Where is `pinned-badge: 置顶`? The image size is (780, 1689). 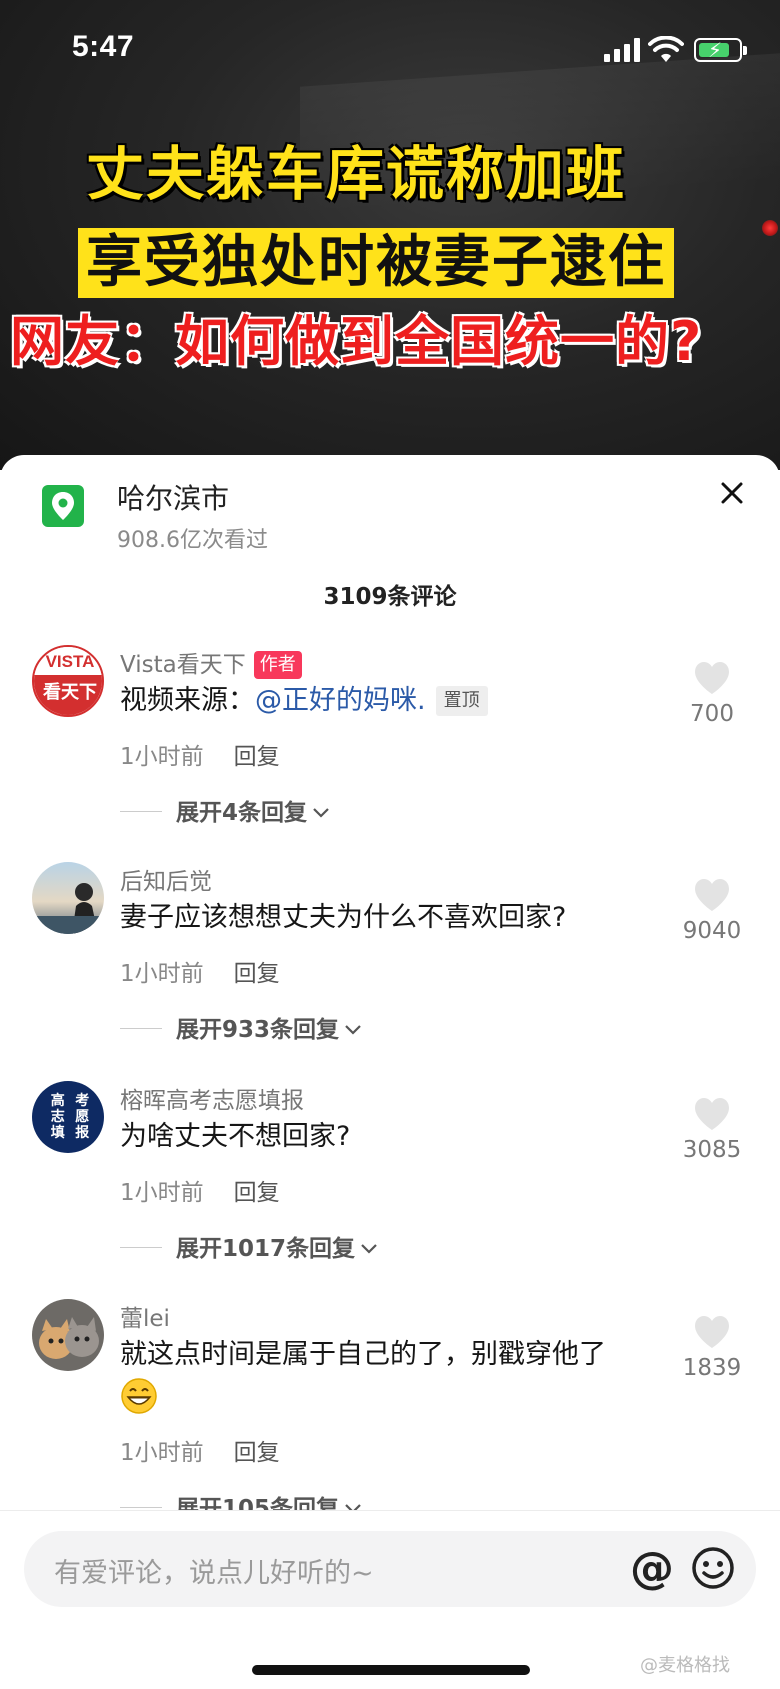
pinned-badge: 置顶 is located at coordinates (461, 701).